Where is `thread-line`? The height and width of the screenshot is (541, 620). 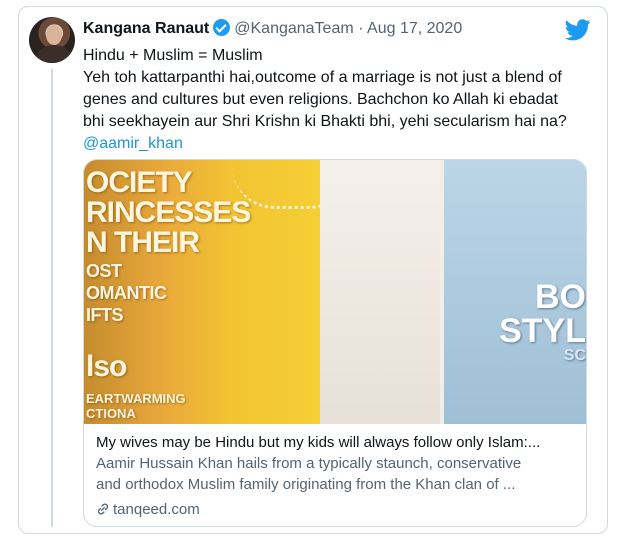 thread-line is located at coordinates (52, 298).